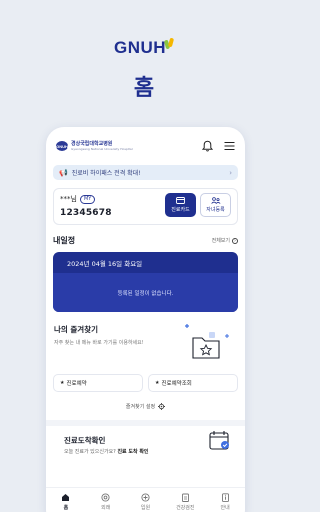 The width and height of the screenshot is (320, 512). I want to click on schedule-empty-text: 등록된 일정이 없습니다., so click(145, 293).